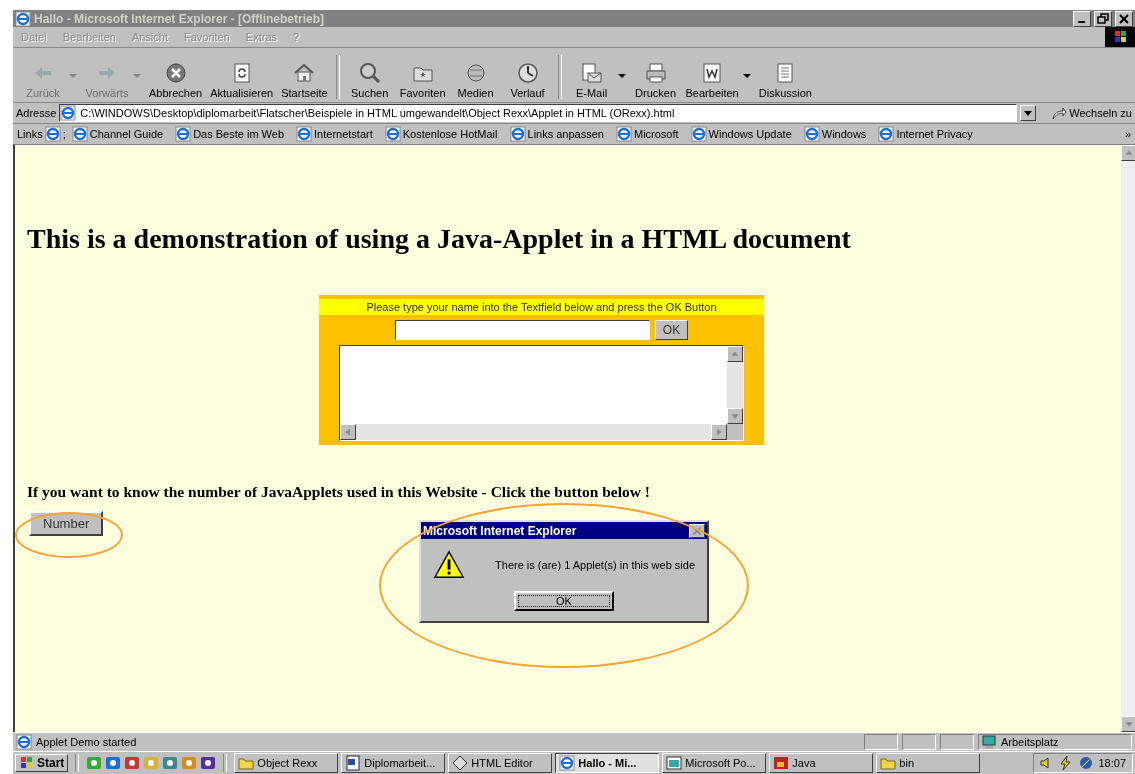  What do you see at coordinates (286, 763) in the screenshot?
I see `taskbar-button: Object Rexx` at bounding box center [286, 763].